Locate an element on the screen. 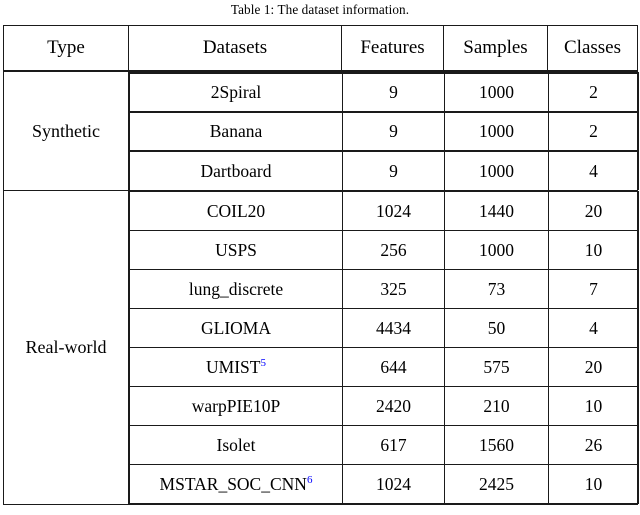 This screenshot has height=515, width=640. table-row: Banana 9 1000 2 is located at coordinates (384, 131).